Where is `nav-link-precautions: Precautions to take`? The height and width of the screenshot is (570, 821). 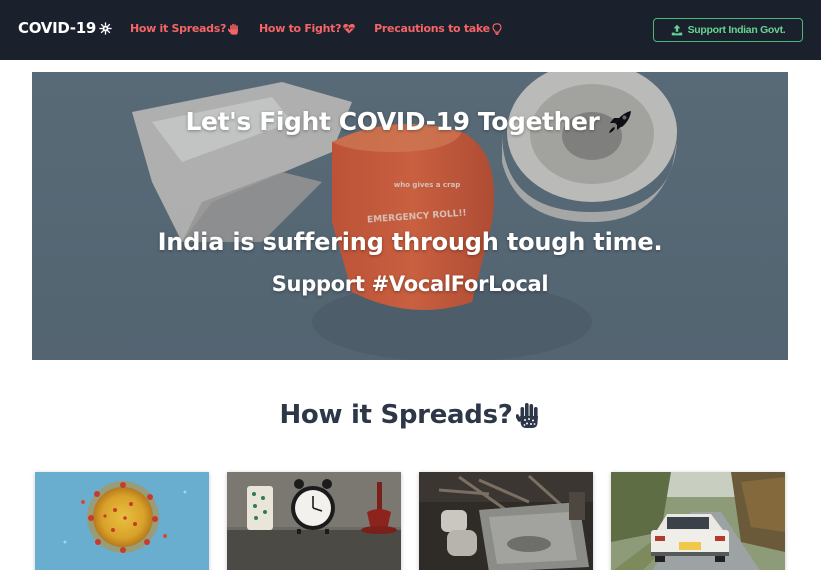 nav-link-precautions: Precautions to take is located at coordinates (438, 28).